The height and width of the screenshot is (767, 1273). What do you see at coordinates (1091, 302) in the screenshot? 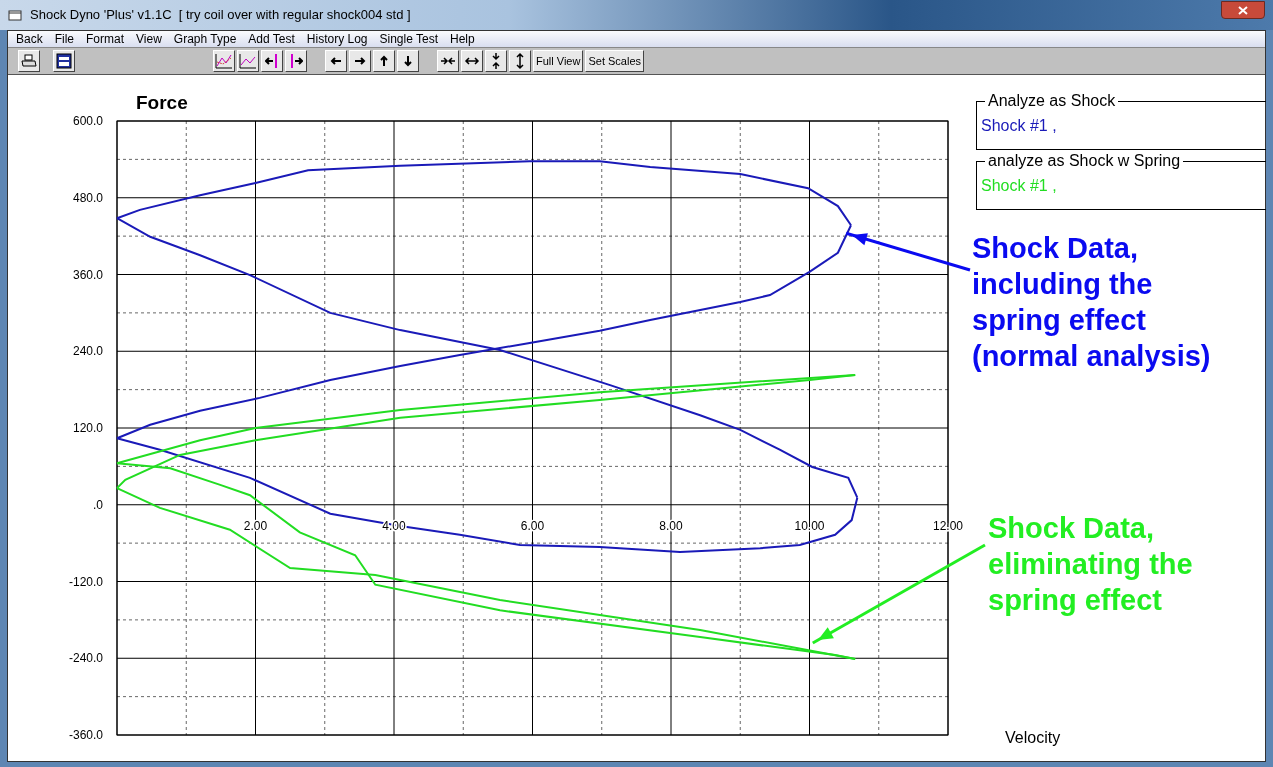
I see `annotation-text: Shock Data, including the spring effect (normal analysis)` at bounding box center [1091, 302].